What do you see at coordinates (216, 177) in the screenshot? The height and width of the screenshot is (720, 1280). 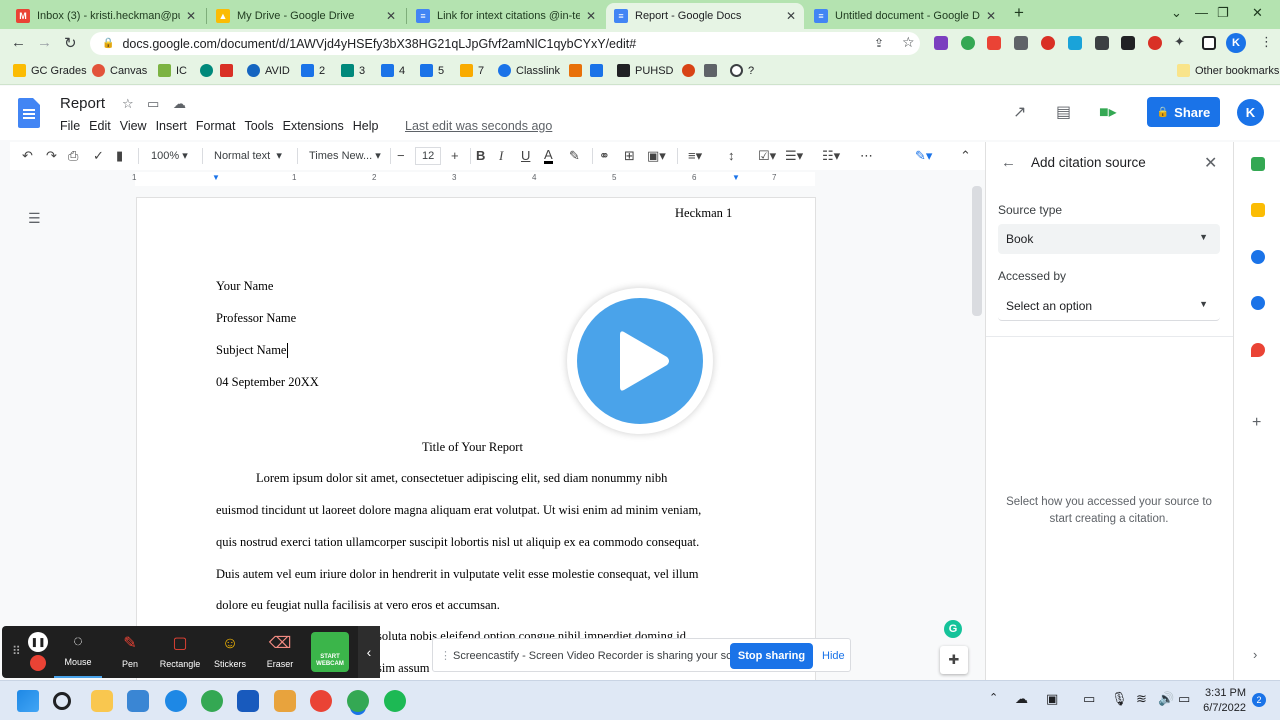 I see `indent-marker: ▼` at bounding box center [216, 177].